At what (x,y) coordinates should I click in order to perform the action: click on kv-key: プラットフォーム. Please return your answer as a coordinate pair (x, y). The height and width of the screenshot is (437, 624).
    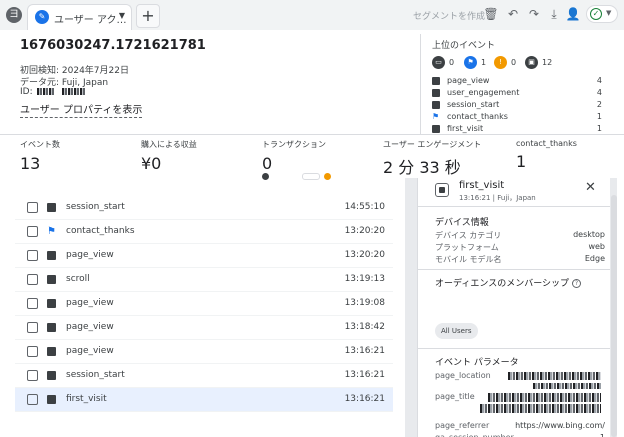
    Looking at the image, I should click on (467, 247).